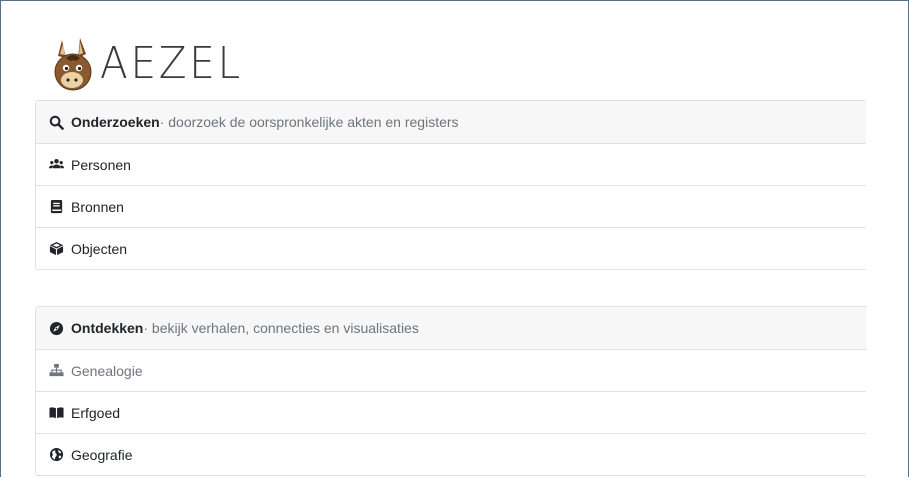 Image resolution: width=909 pixels, height=478 pixels. I want to click on logo-text: AEZEL, so click(171, 63).